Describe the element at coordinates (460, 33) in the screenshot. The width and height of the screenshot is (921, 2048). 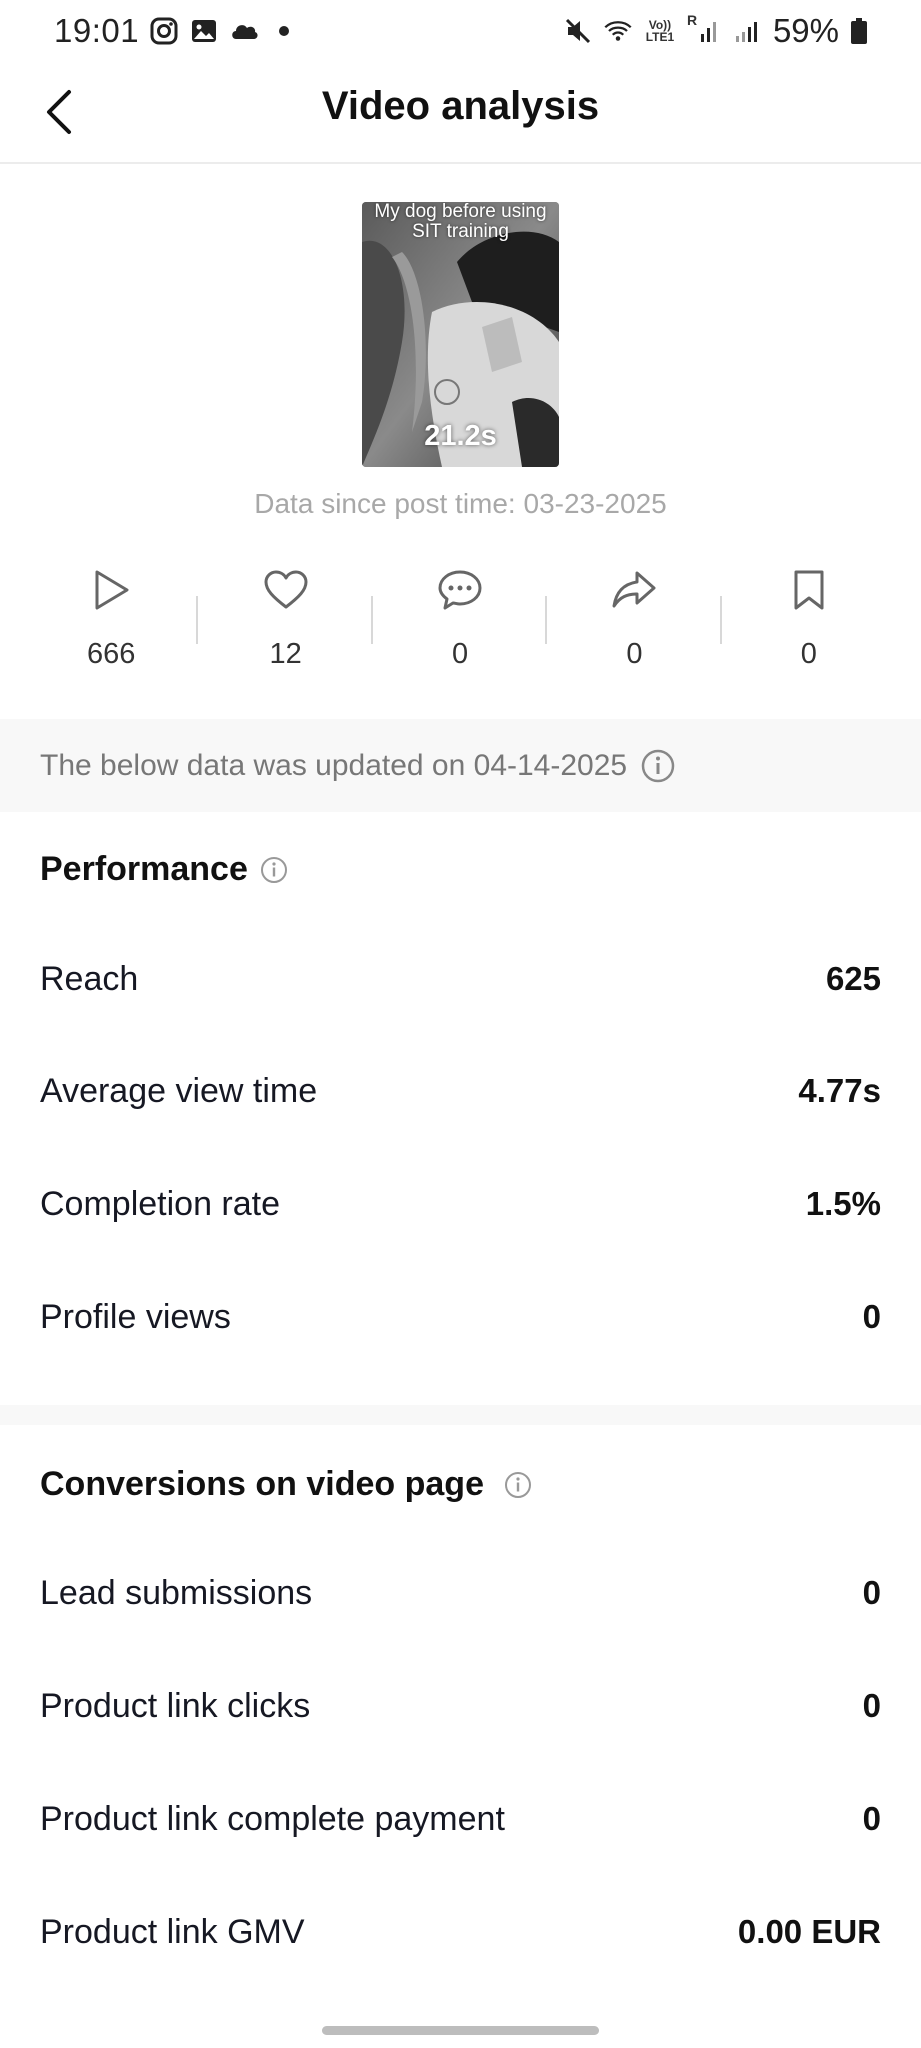
I see `status-bar: 19:01 Vo)) LTE1 R 59%` at that location.